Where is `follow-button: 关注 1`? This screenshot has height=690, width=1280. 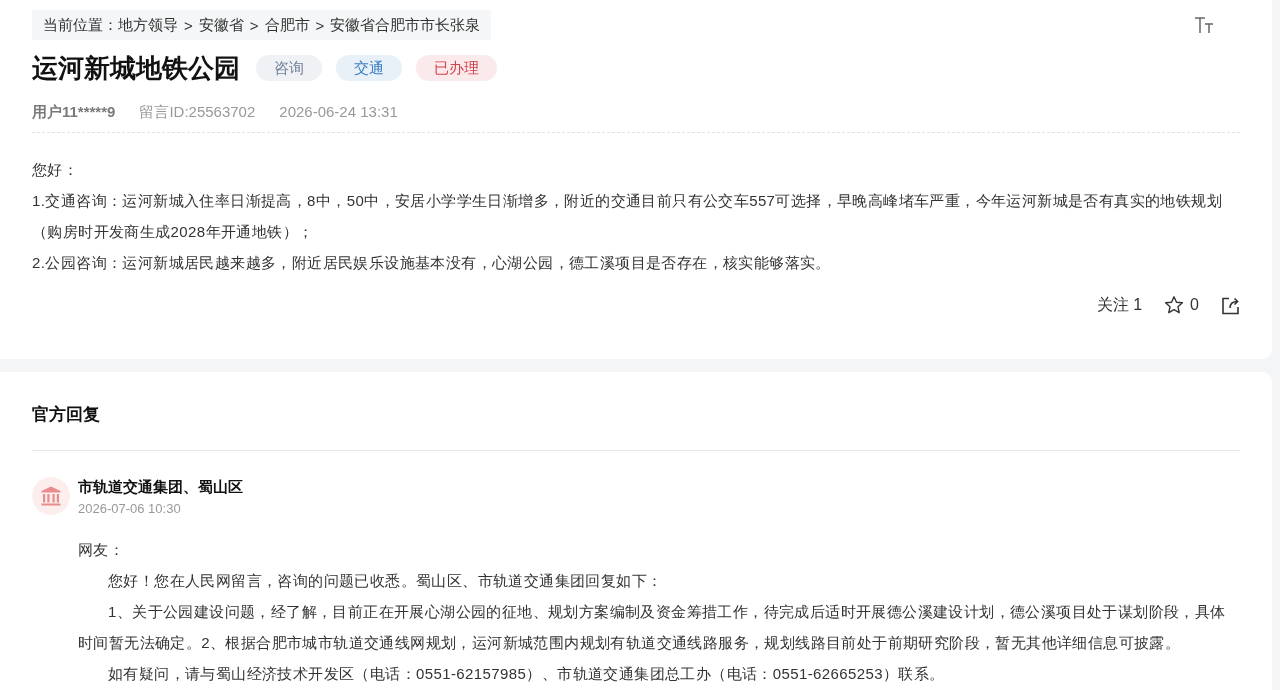 follow-button: 关注 1 is located at coordinates (1119, 305).